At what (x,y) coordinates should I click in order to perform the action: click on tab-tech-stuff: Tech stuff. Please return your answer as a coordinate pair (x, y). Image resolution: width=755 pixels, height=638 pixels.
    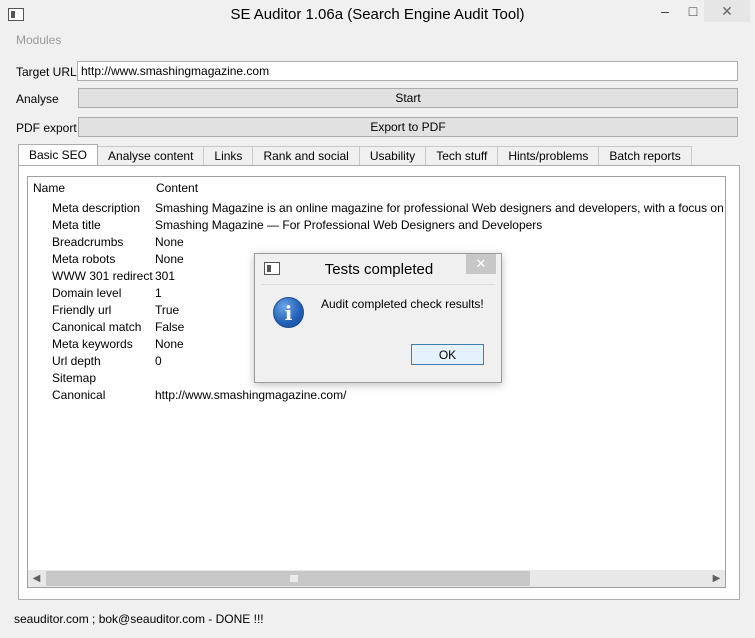
    Looking at the image, I should click on (462, 155).